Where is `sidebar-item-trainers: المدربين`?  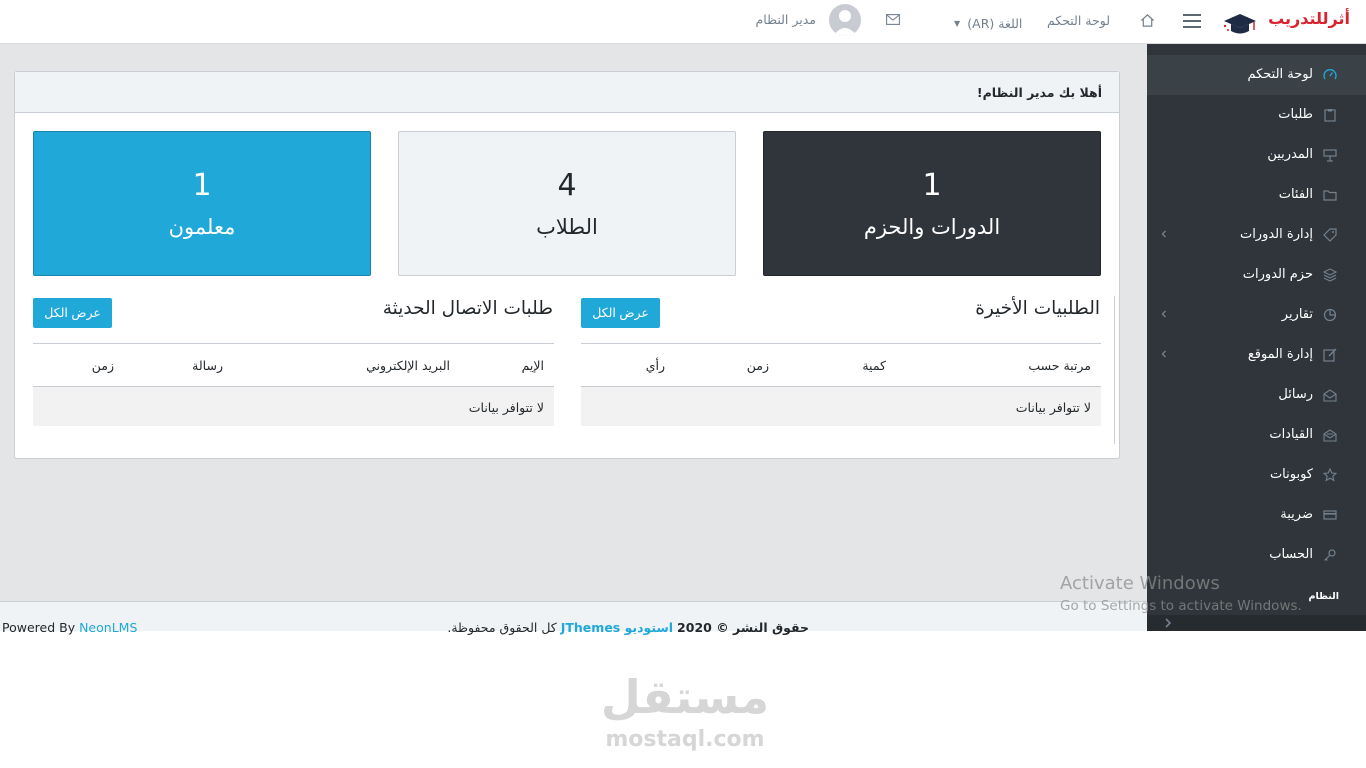 sidebar-item-trainers: المدربين is located at coordinates (1256, 155).